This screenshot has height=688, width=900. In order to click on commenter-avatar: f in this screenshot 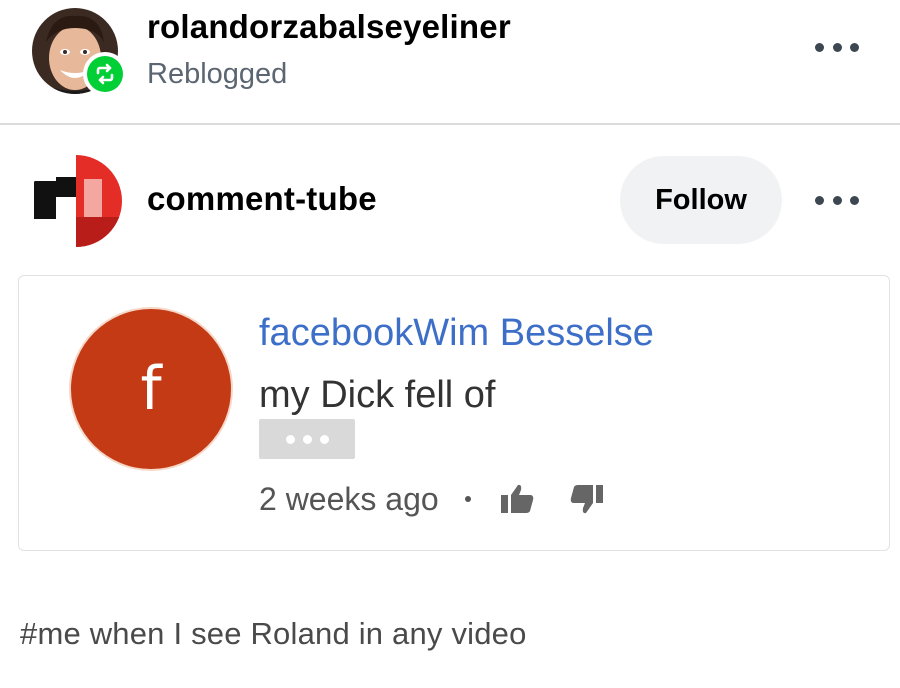, I will do `click(151, 389)`.